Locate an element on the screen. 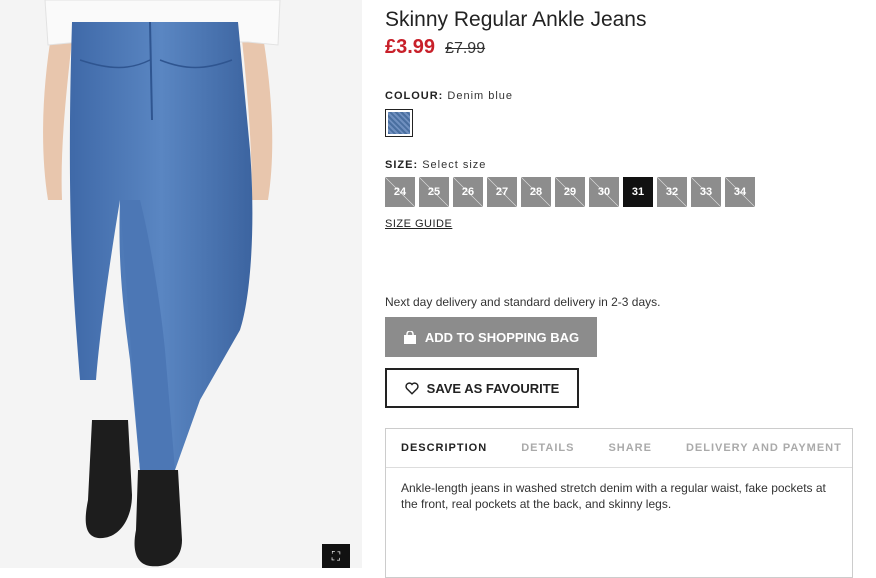  add-to-bag-button: ADD TO SHOPPING BAG is located at coordinates (491, 337).